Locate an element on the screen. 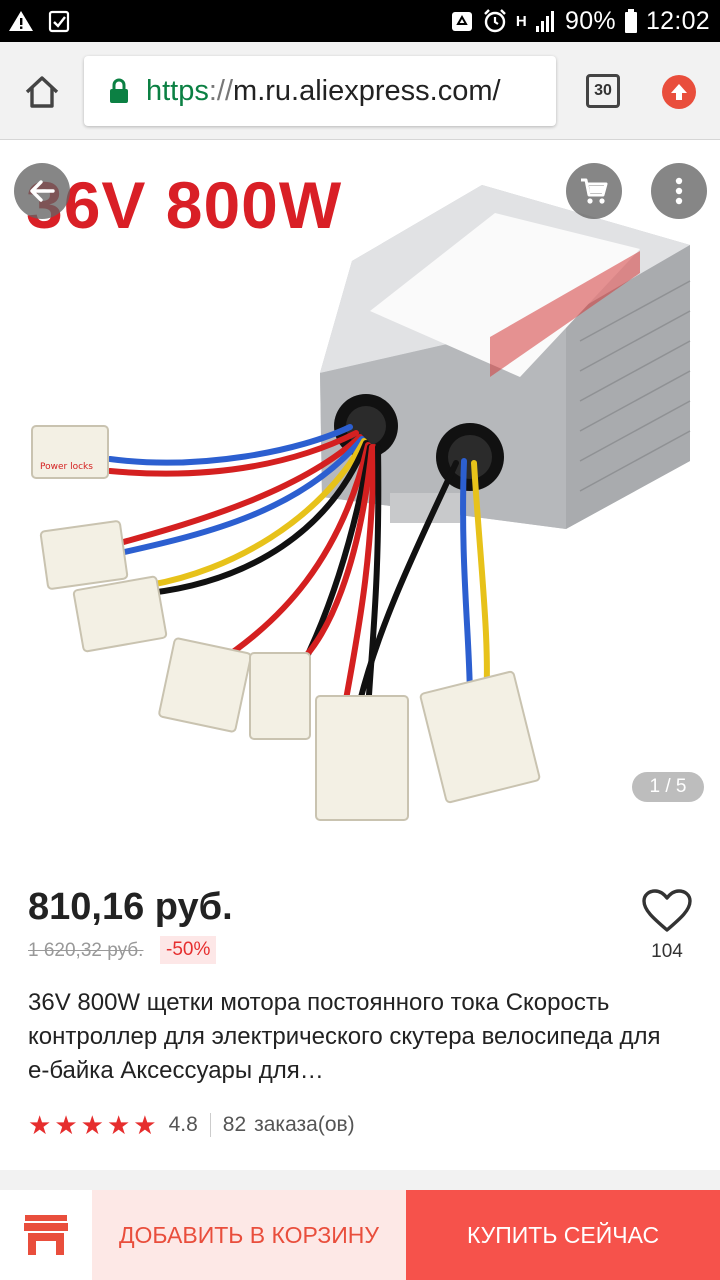 The image size is (720, 1280). checkbox-icon is located at coordinates (59, 21).